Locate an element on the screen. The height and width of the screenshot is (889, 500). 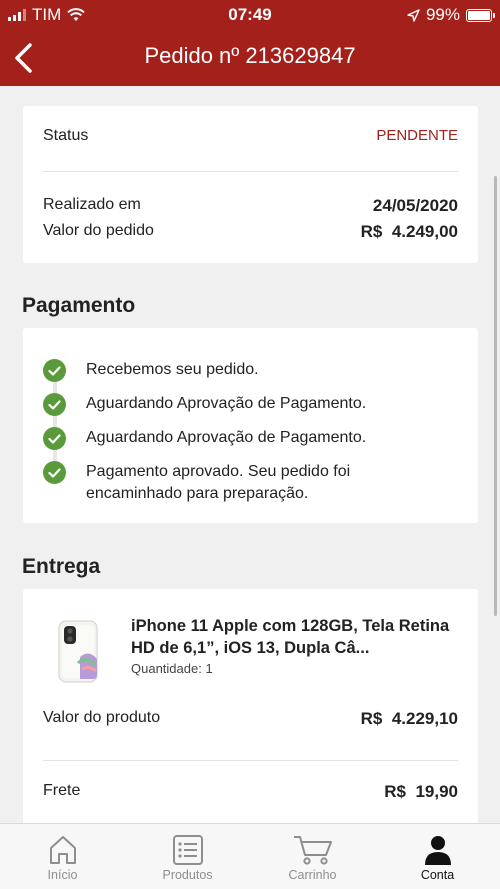
user-icon is located at coordinates (437, 850).